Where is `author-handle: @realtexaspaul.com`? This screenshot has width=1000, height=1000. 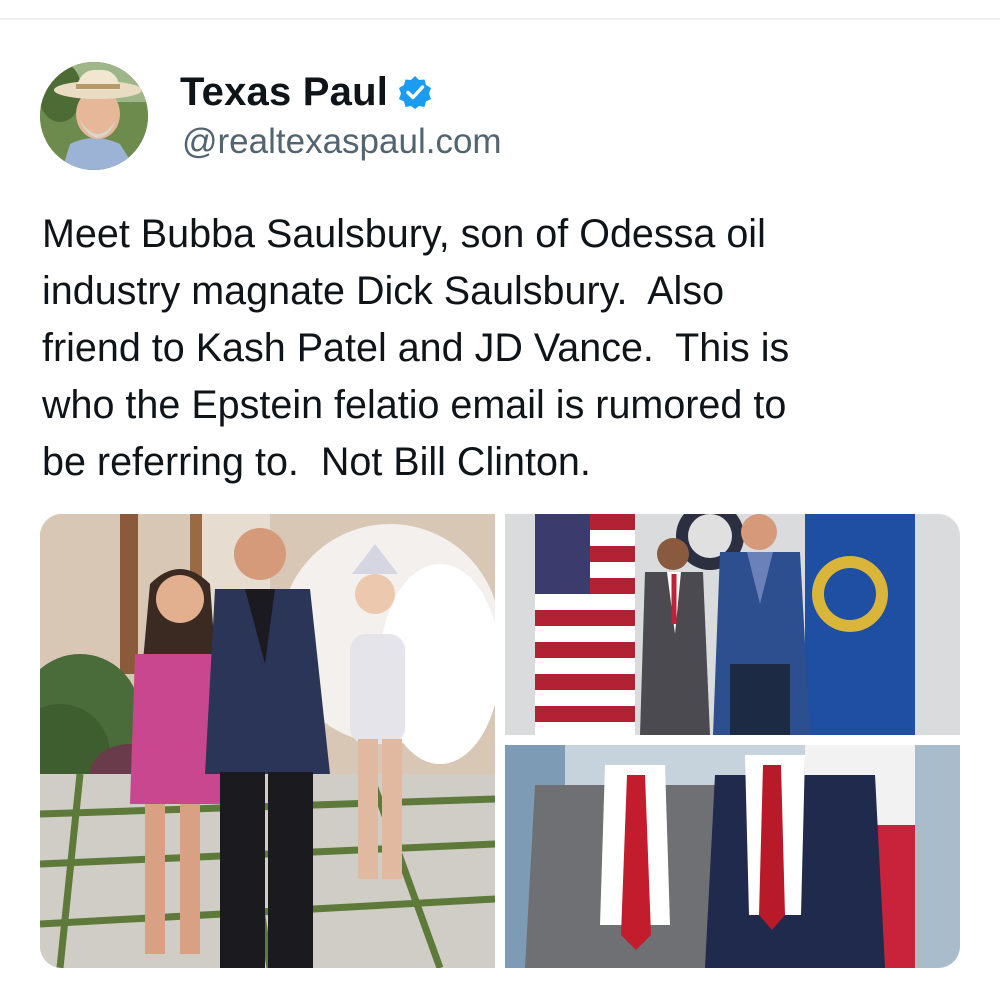
author-handle: @realtexaspaul.com is located at coordinates (342, 142).